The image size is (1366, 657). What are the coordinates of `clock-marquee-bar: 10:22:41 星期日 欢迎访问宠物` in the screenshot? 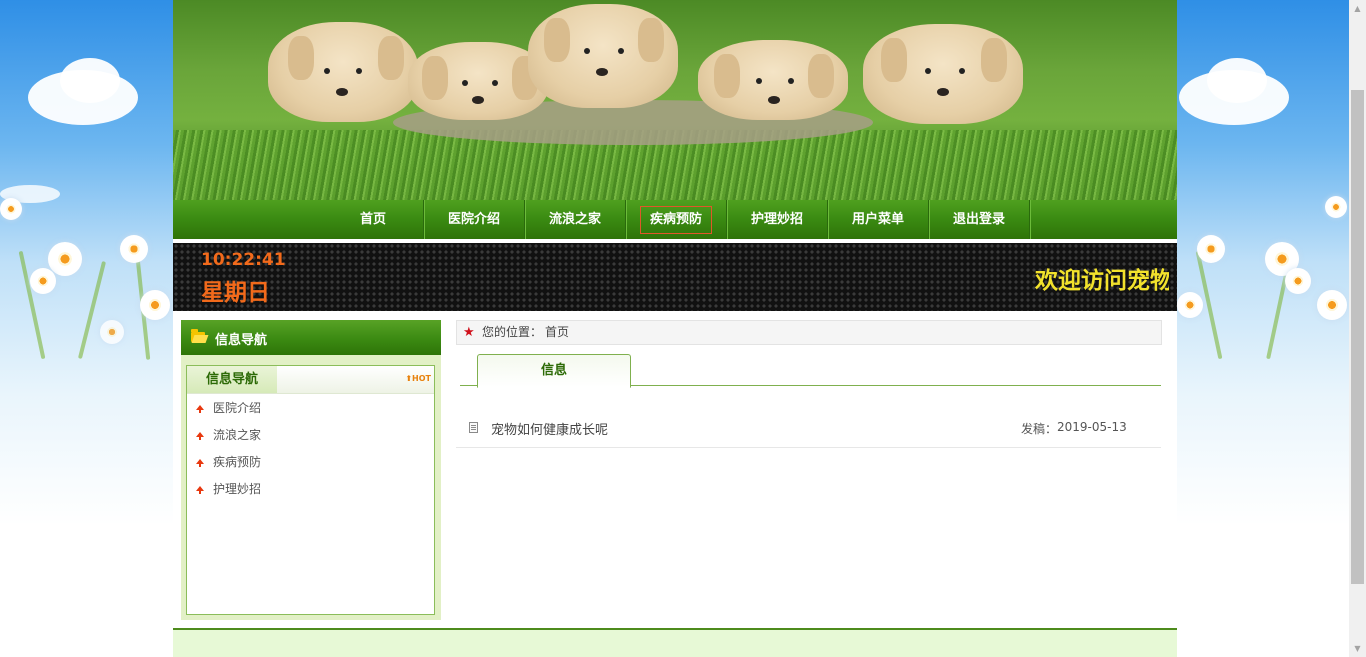 It's located at (675, 277).